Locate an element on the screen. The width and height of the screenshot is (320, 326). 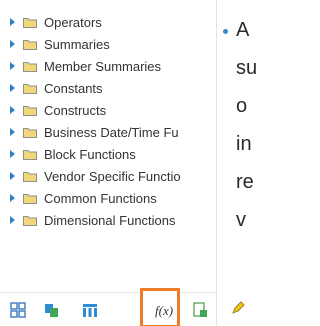
function-icon: f(x) is located at coordinates (164, 311).